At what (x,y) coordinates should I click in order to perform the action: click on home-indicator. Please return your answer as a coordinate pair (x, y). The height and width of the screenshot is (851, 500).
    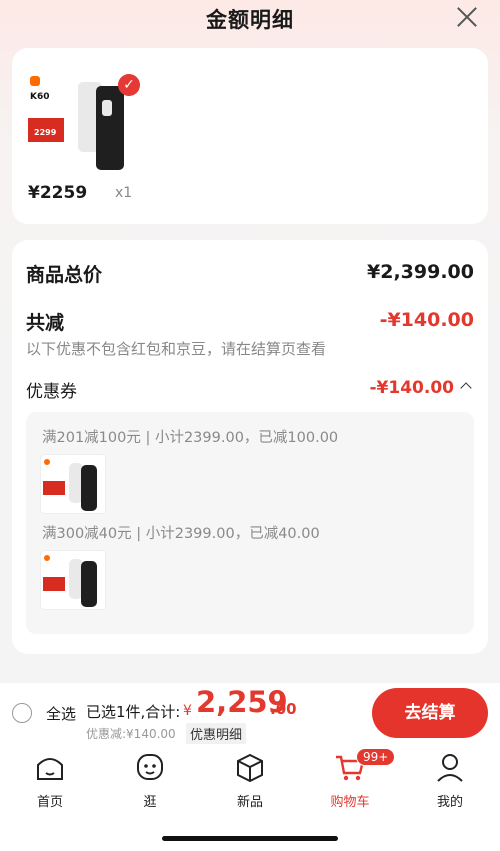
    Looking at the image, I should click on (250, 838).